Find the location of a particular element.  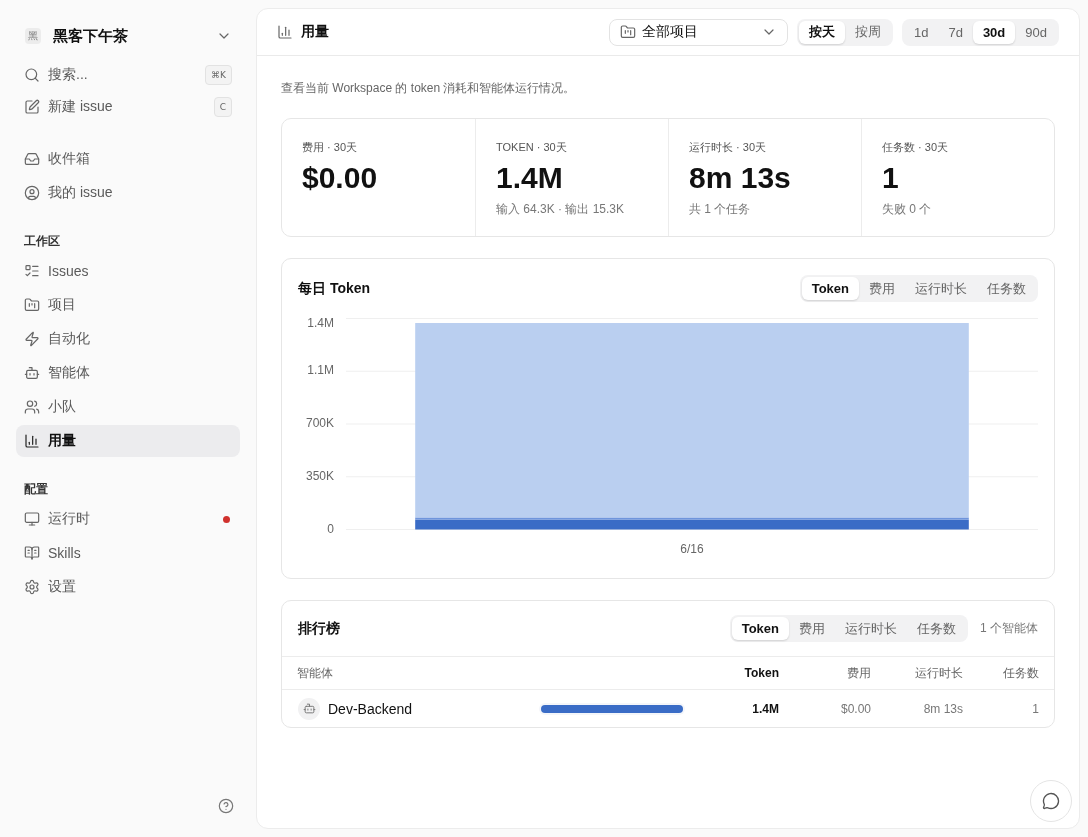

column-header: 任务数 is located at coordinates (1020, 673).